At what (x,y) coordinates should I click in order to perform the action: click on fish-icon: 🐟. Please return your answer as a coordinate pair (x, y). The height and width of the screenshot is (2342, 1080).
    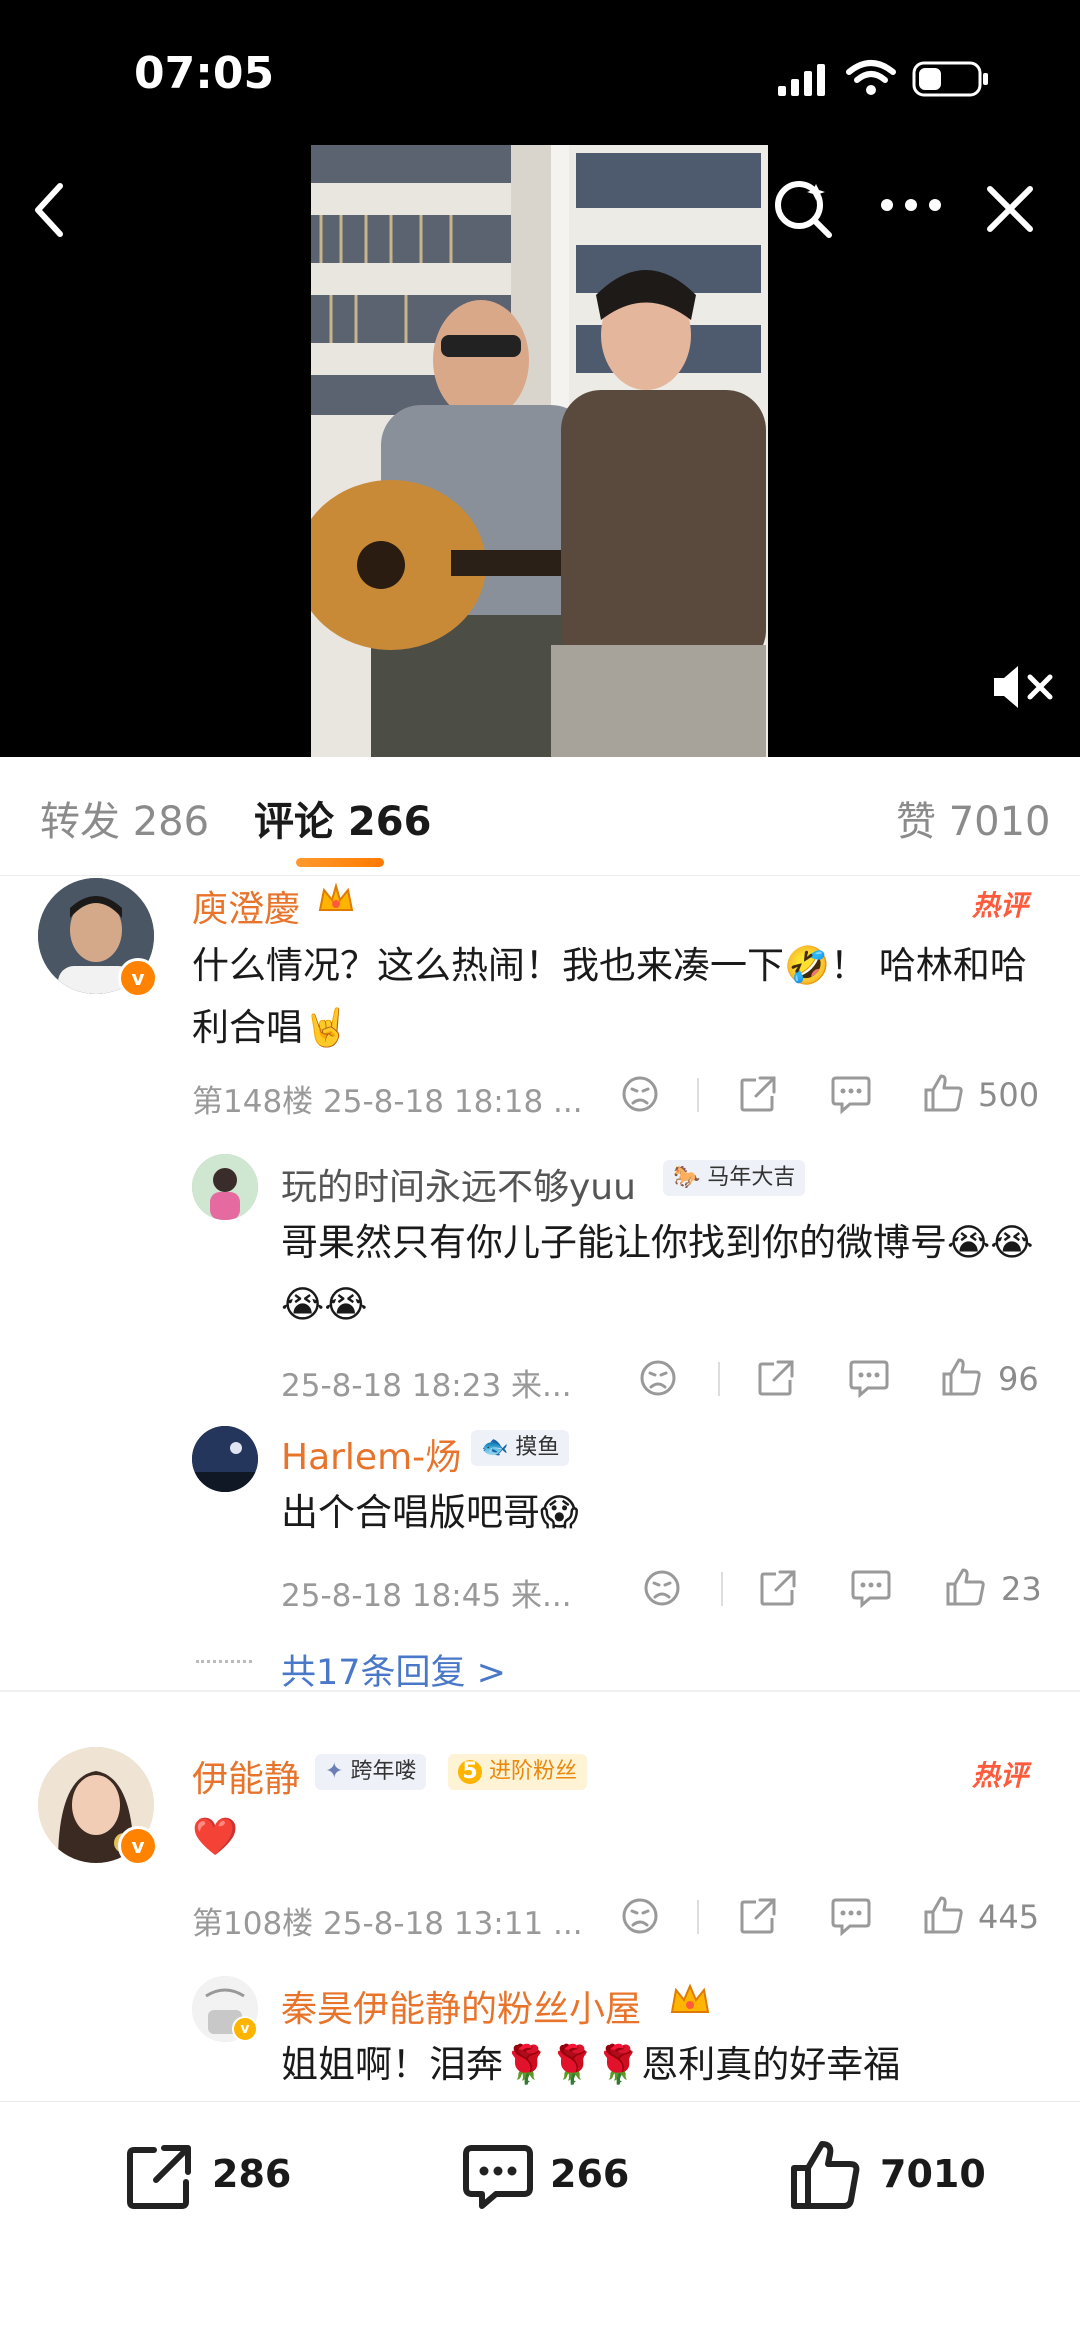
    Looking at the image, I should click on (495, 1447).